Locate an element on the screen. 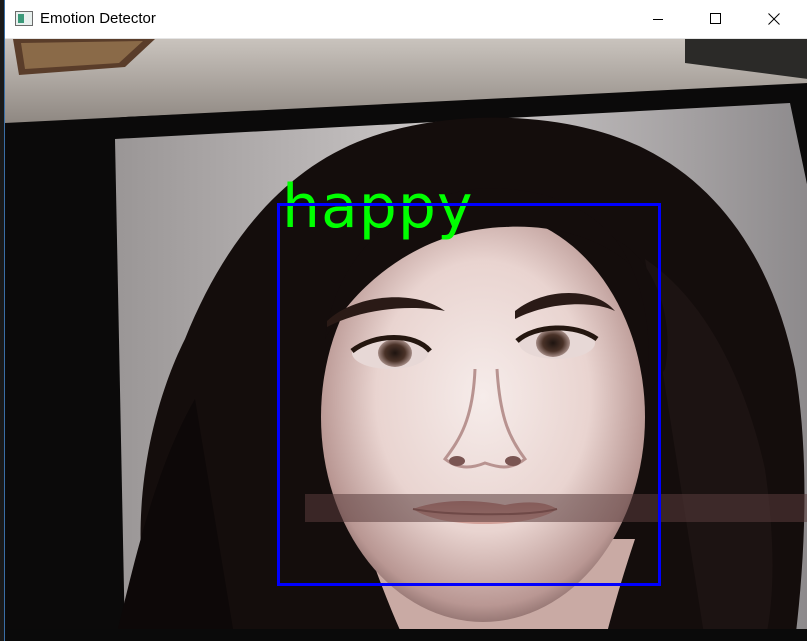 The height and width of the screenshot is (641, 807). minimize-button is located at coordinates (658, 19).